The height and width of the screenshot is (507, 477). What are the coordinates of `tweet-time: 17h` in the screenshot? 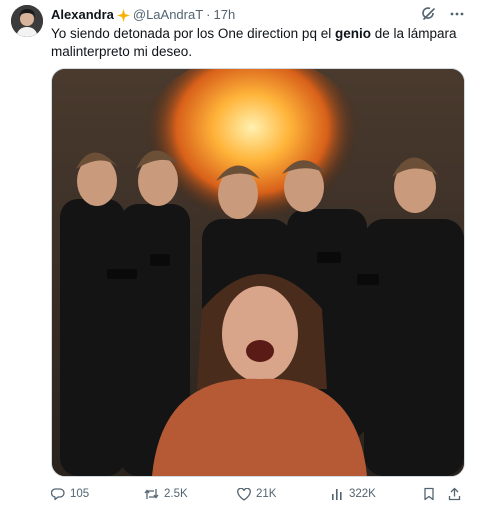 It's located at (225, 15).